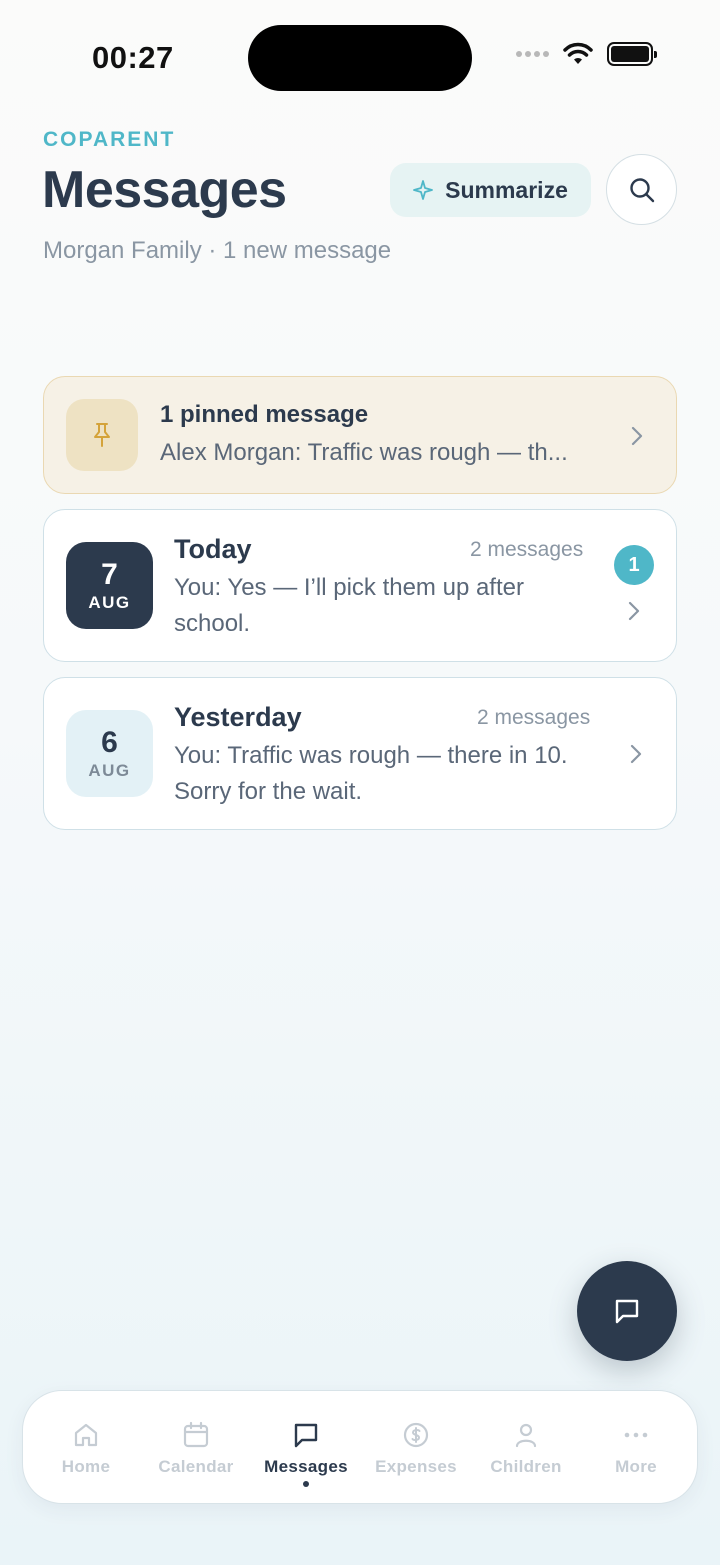  I want to click on status-icons, so click(586, 54).